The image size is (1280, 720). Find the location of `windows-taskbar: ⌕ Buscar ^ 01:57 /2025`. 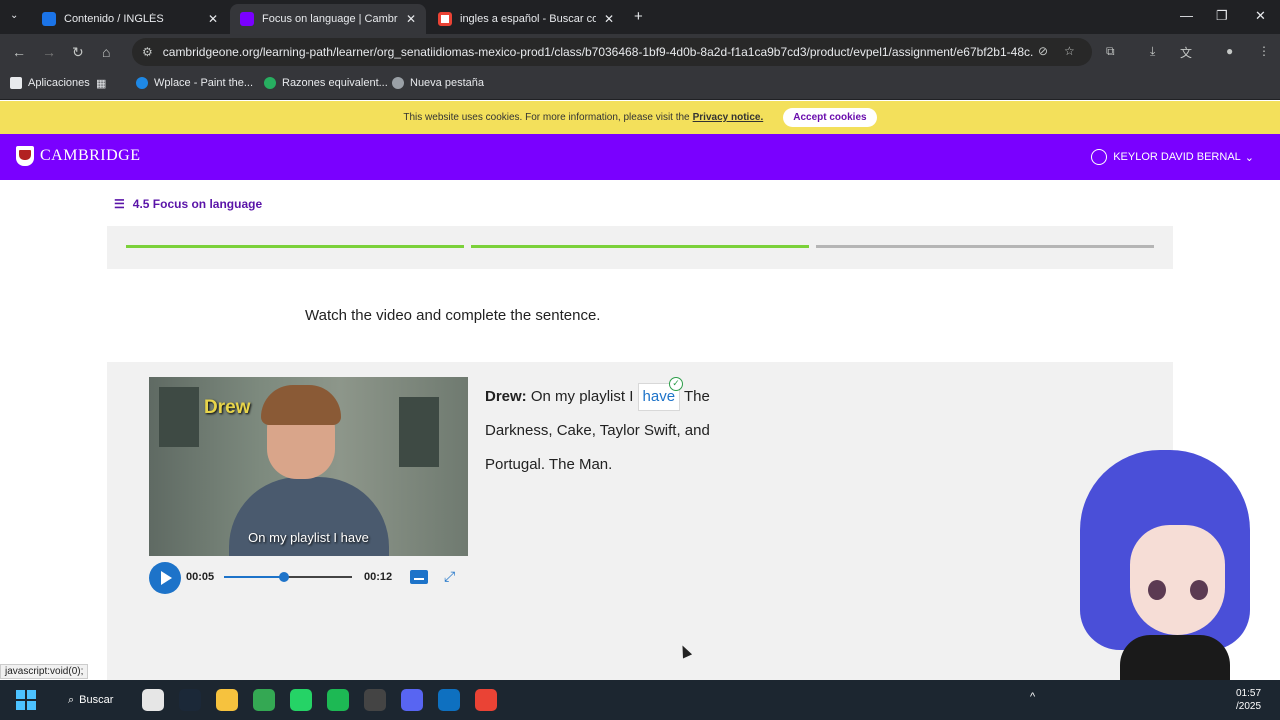

windows-taskbar: ⌕ Buscar ^ 01:57 /2025 is located at coordinates (640, 700).